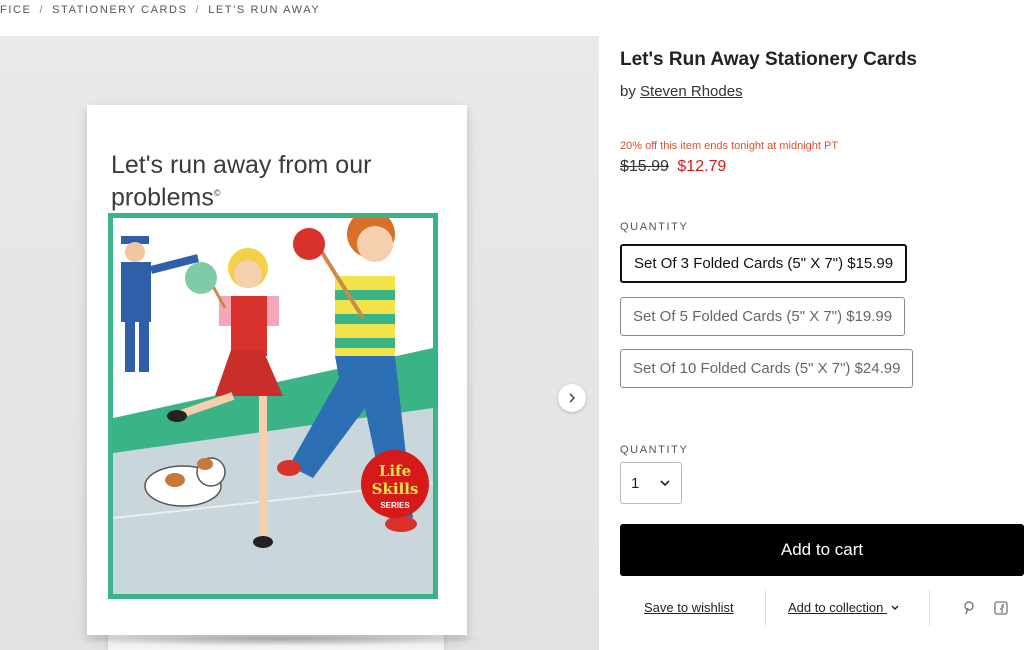 Image resolution: width=1024 pixels, height=650 pixels. Describe the element at coordinates (969, 608) in the screenshot. I see `pinterest-icon` at that location.